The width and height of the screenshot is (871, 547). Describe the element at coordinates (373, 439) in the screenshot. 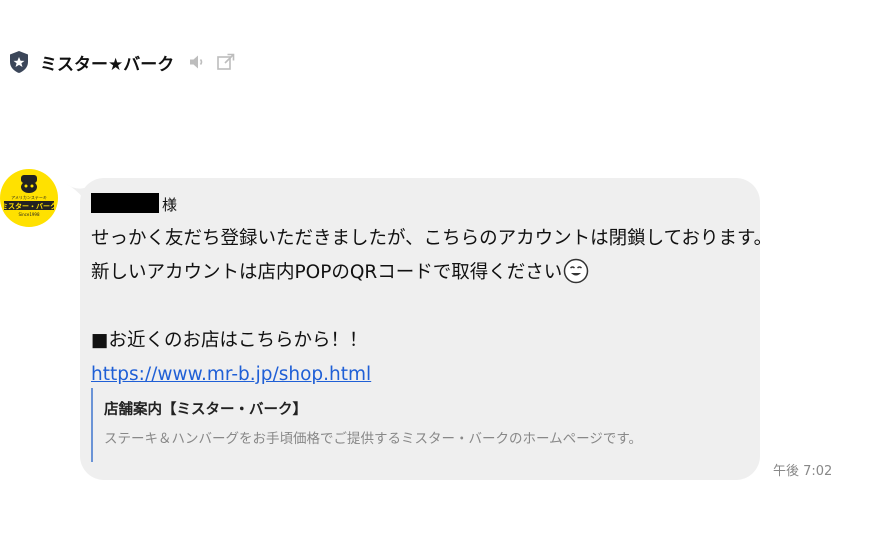

I see `link-preview-description: ステーキ＆ハンバーグをお手頃価格でご提供するミスター・バークのホームページです。` at that location.